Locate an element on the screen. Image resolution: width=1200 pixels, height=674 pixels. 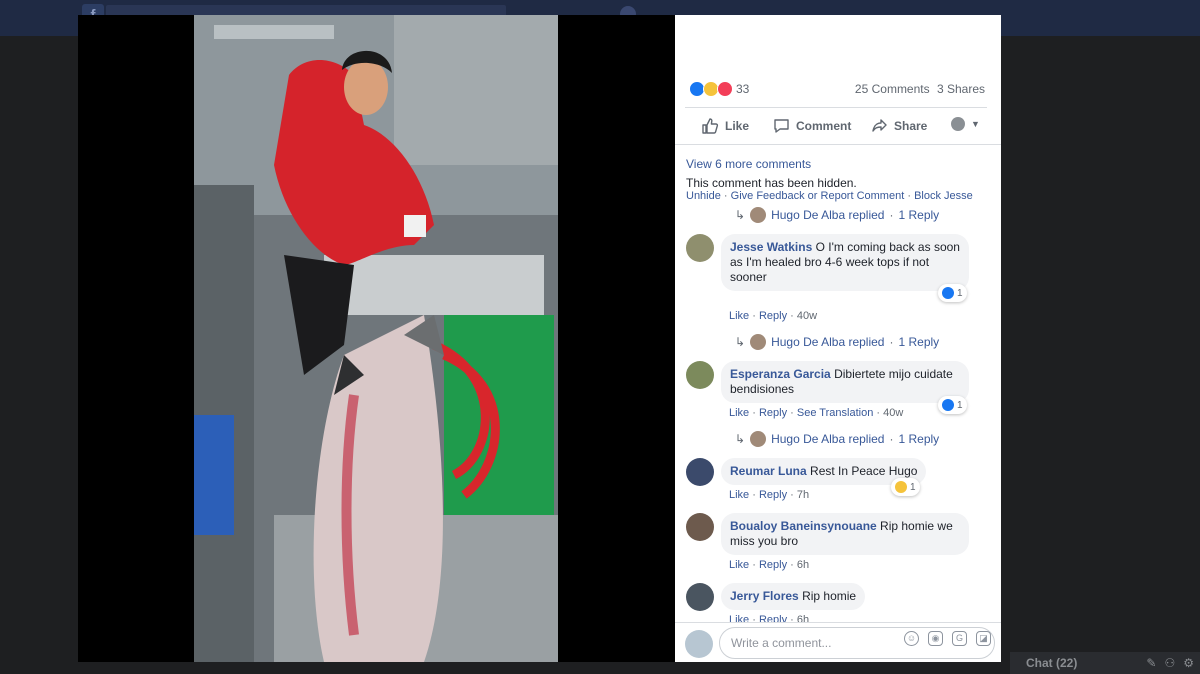
comment-icon is located at coordinates (781, 126).